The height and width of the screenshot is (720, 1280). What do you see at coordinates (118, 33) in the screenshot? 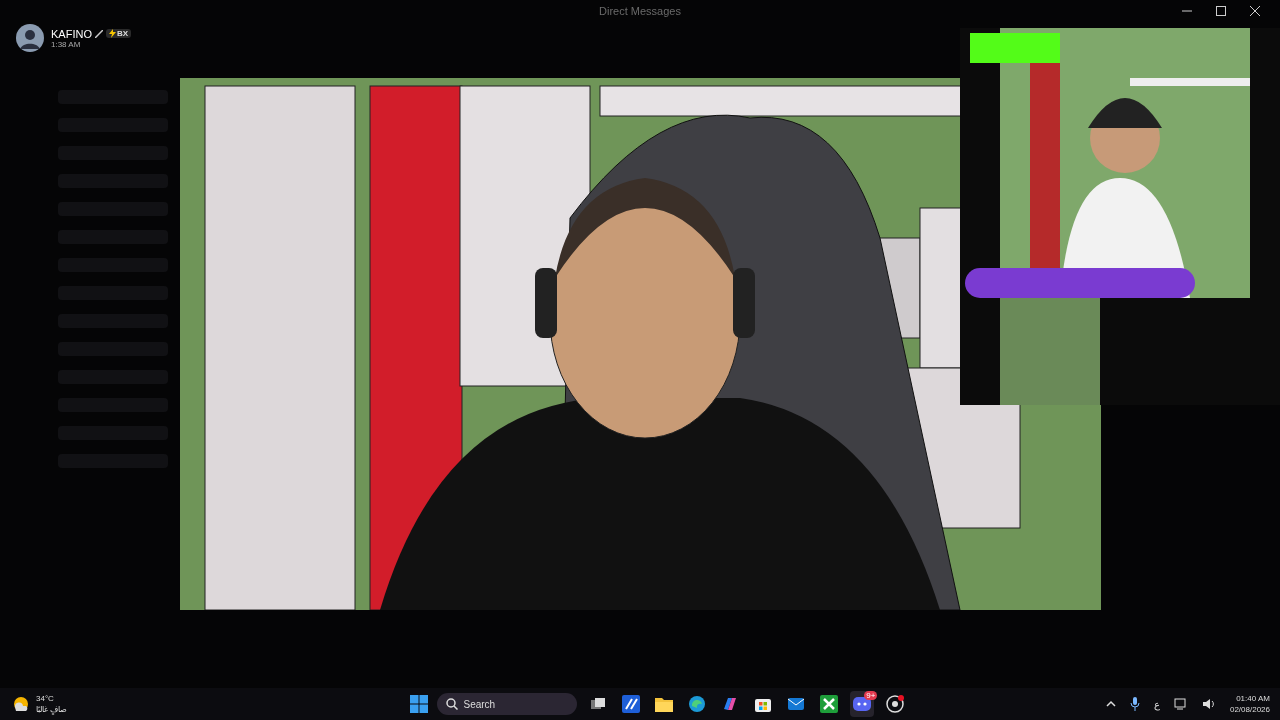
I see `user-tag: BX` at bounding box center [118, 33].